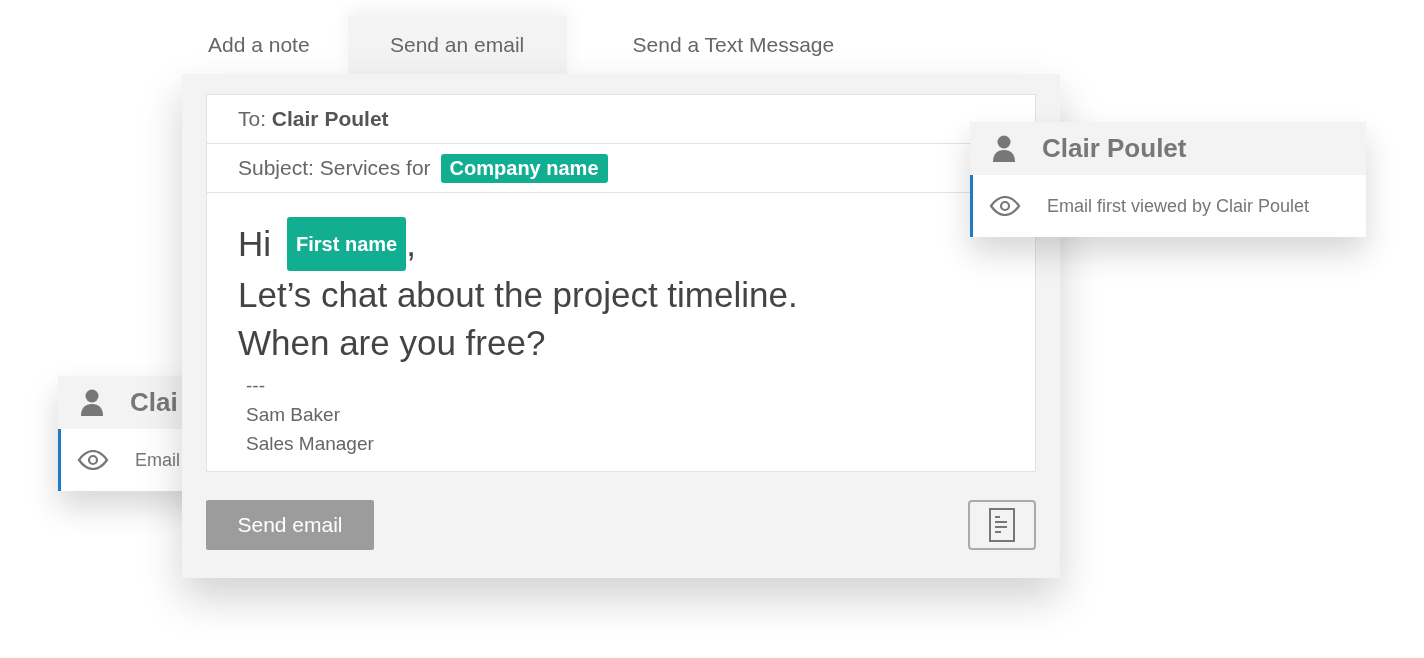  I want to click on template-button, so click(1002, 525).